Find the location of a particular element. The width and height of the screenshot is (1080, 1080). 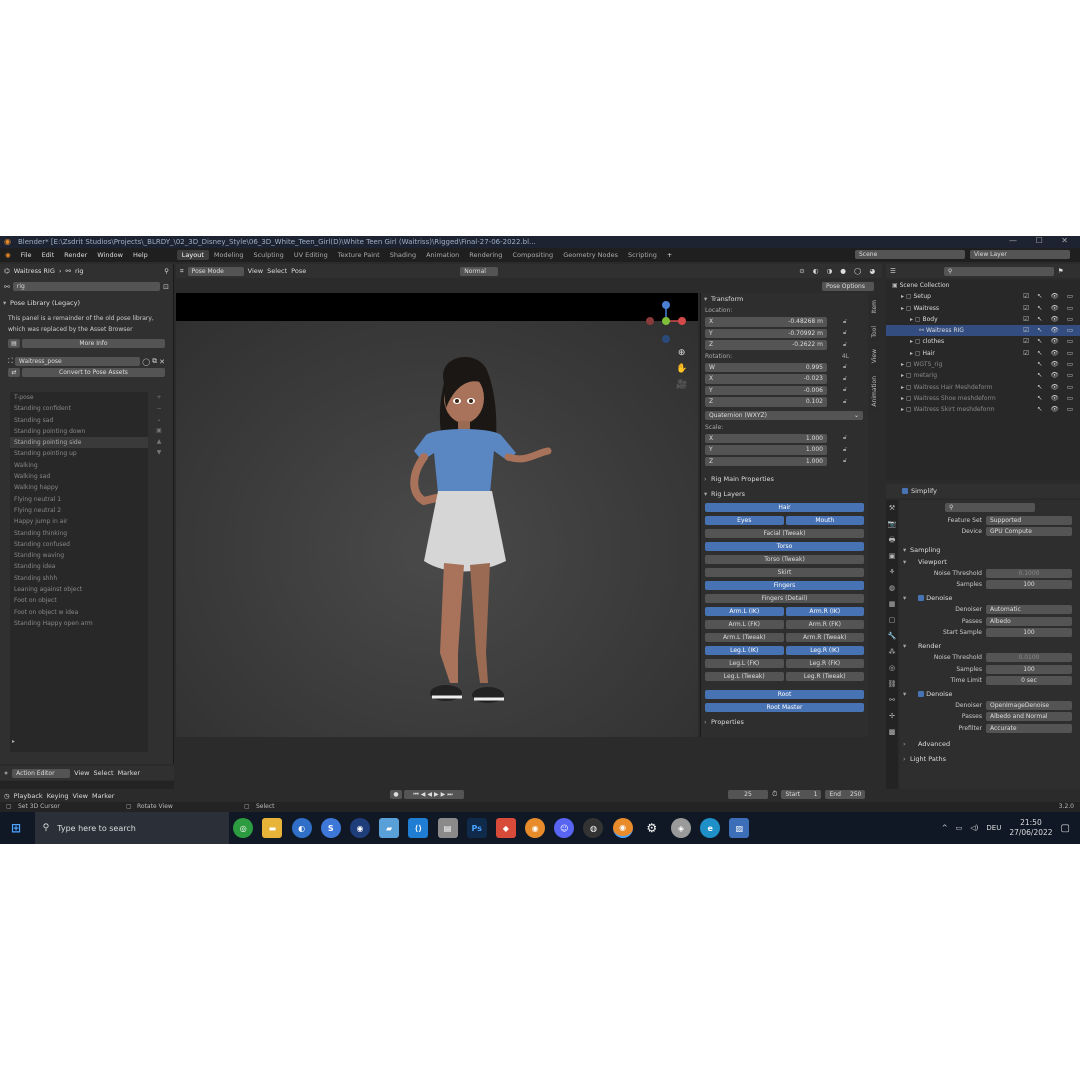

rig-layer-button: Leg.L (FK) is located at coordinates (744, 663).